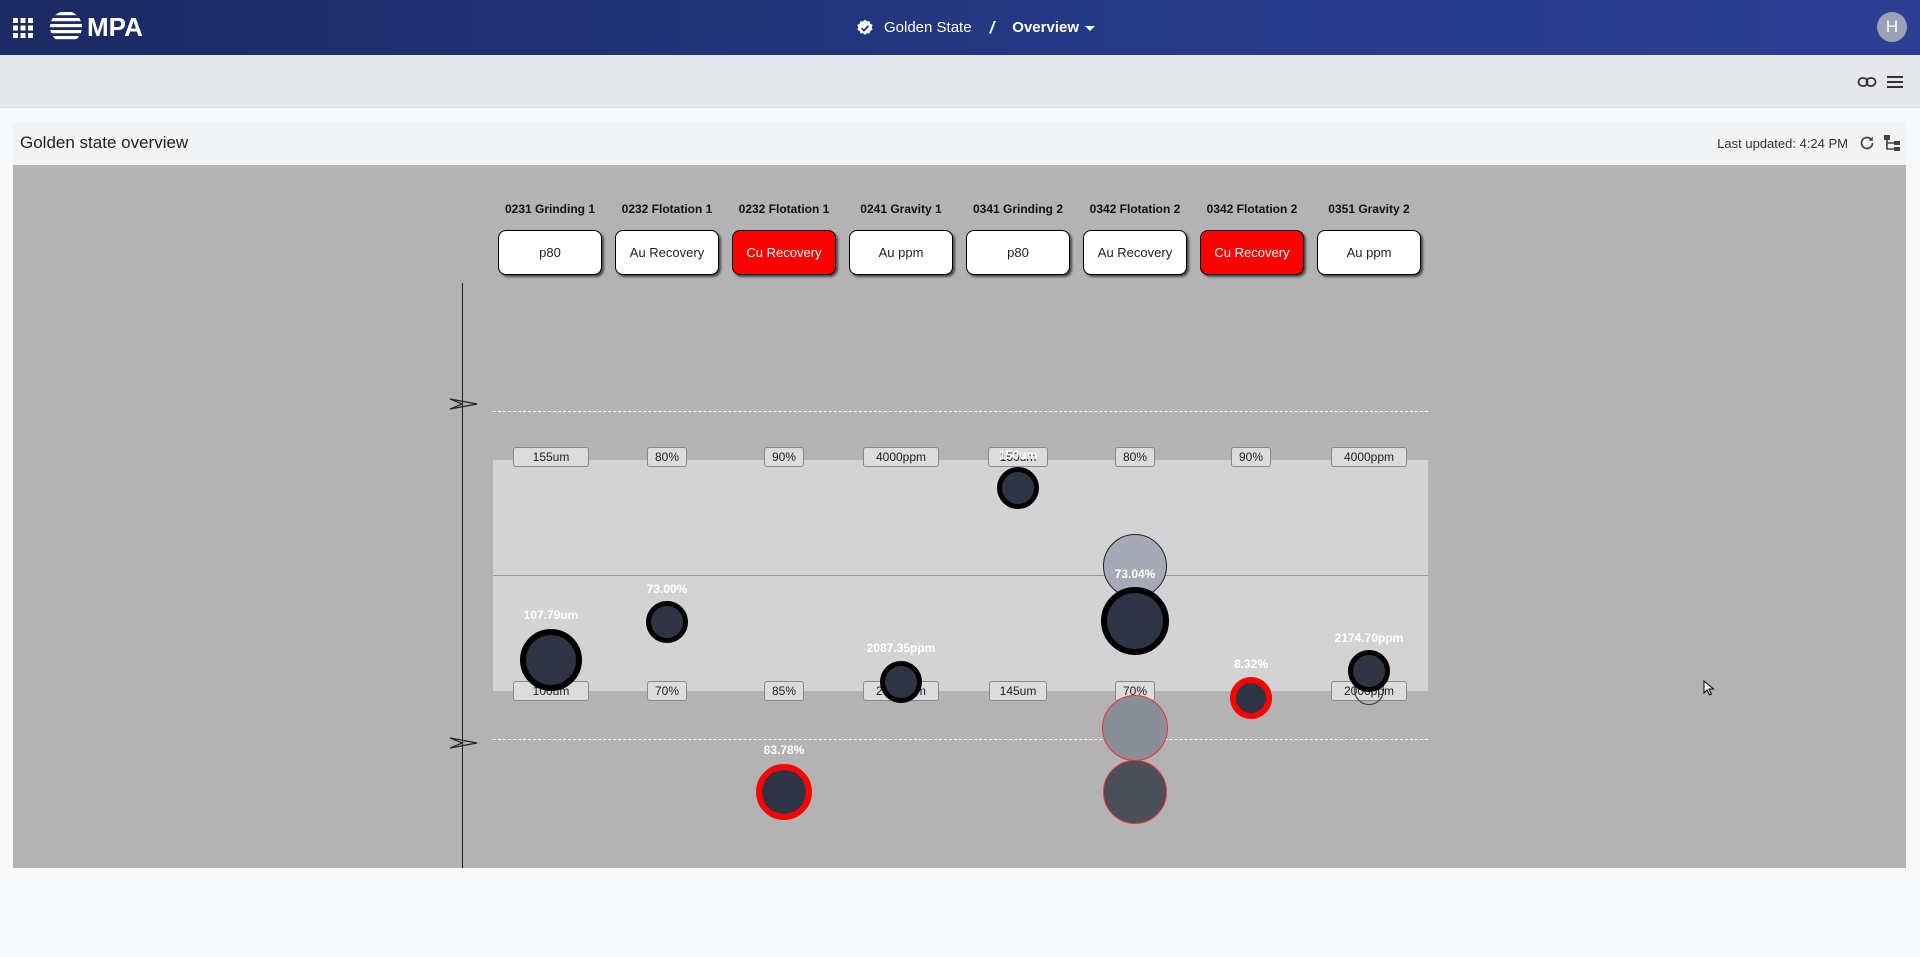 Image resolution: width=1920 pixels, height=957 pixels. I want to click on link-icon, so click(1867, 82).